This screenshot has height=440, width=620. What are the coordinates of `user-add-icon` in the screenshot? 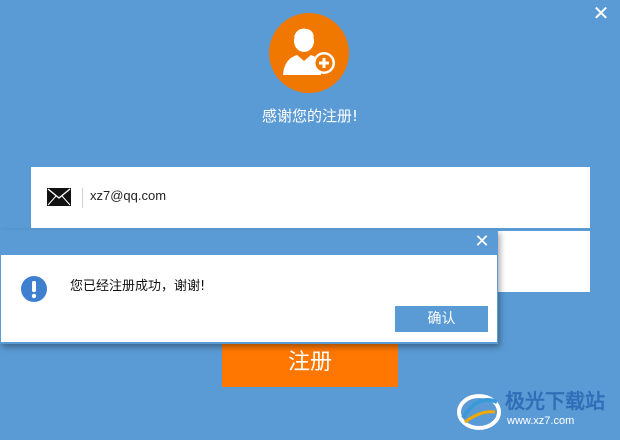 It's located at (309, 53).